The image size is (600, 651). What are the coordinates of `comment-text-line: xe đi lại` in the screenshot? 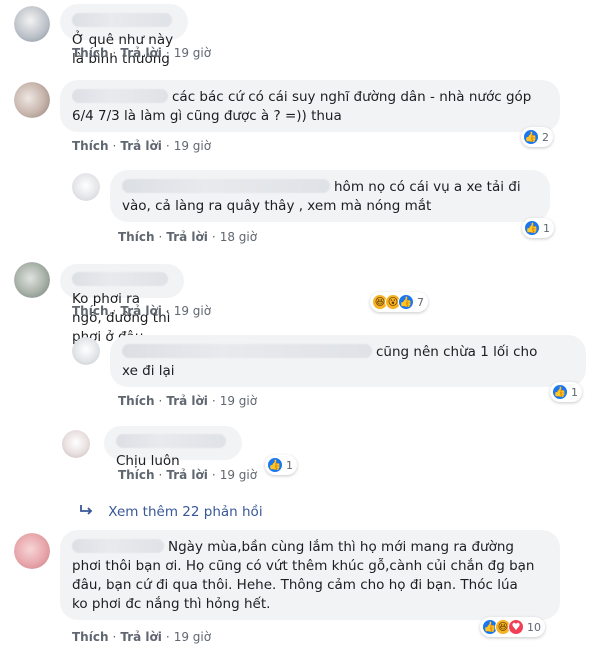 It's located at (148, 371).